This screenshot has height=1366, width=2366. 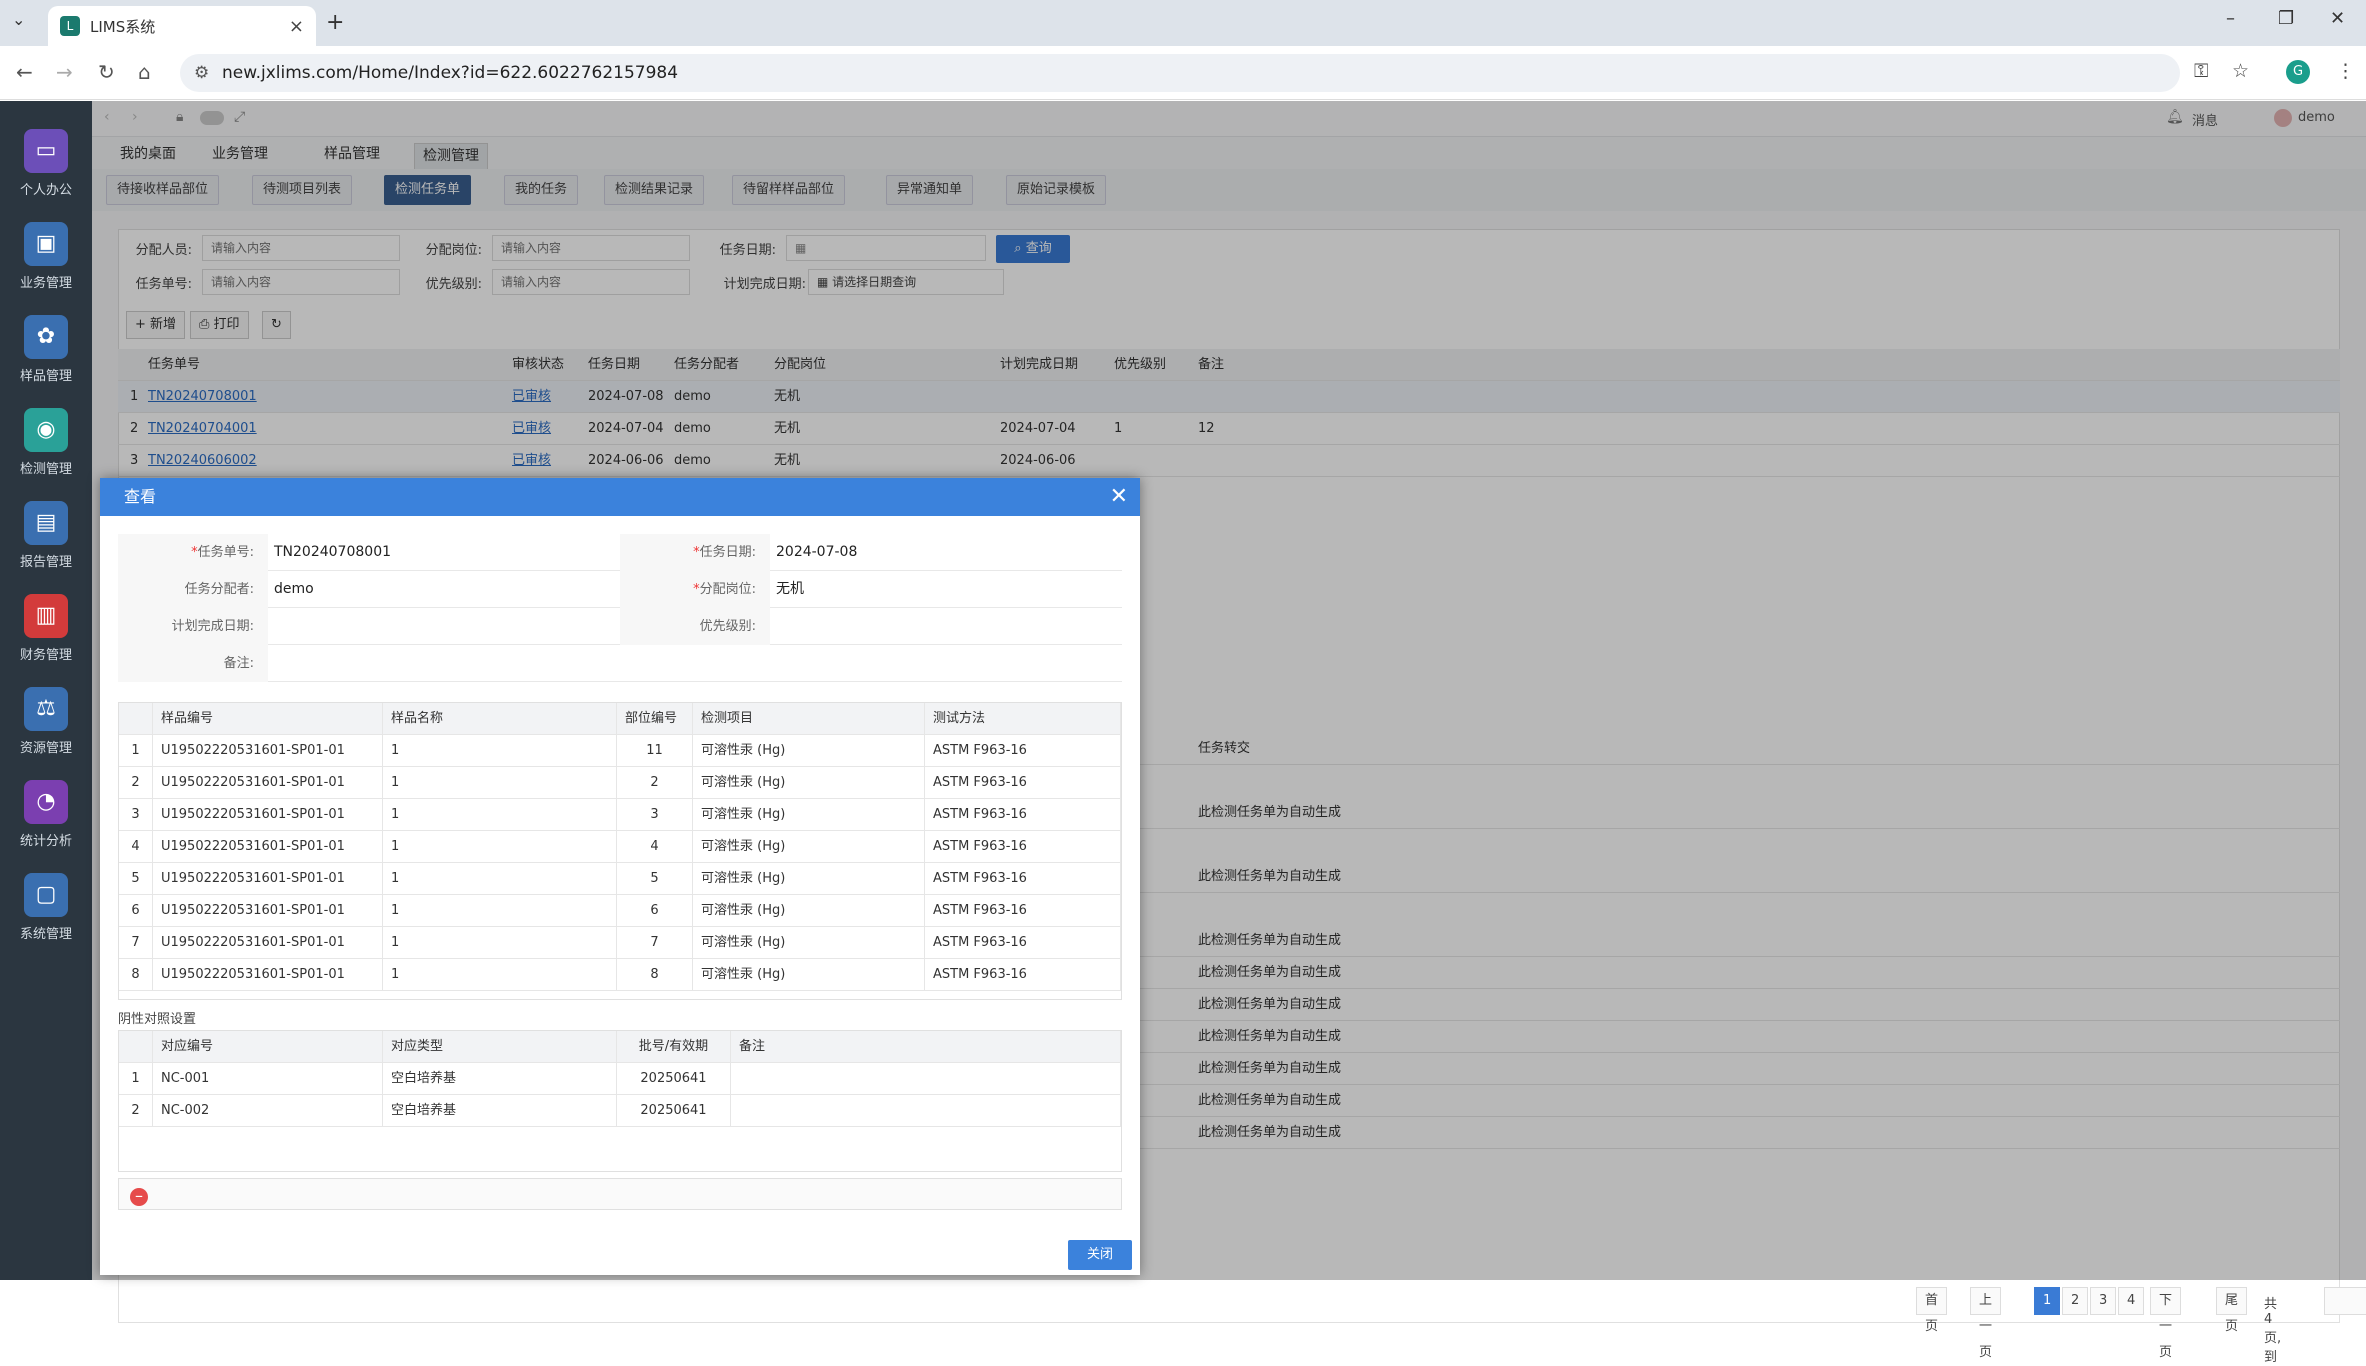 I want to click on close-button: 关闭, so click(x=1100, y=1255).